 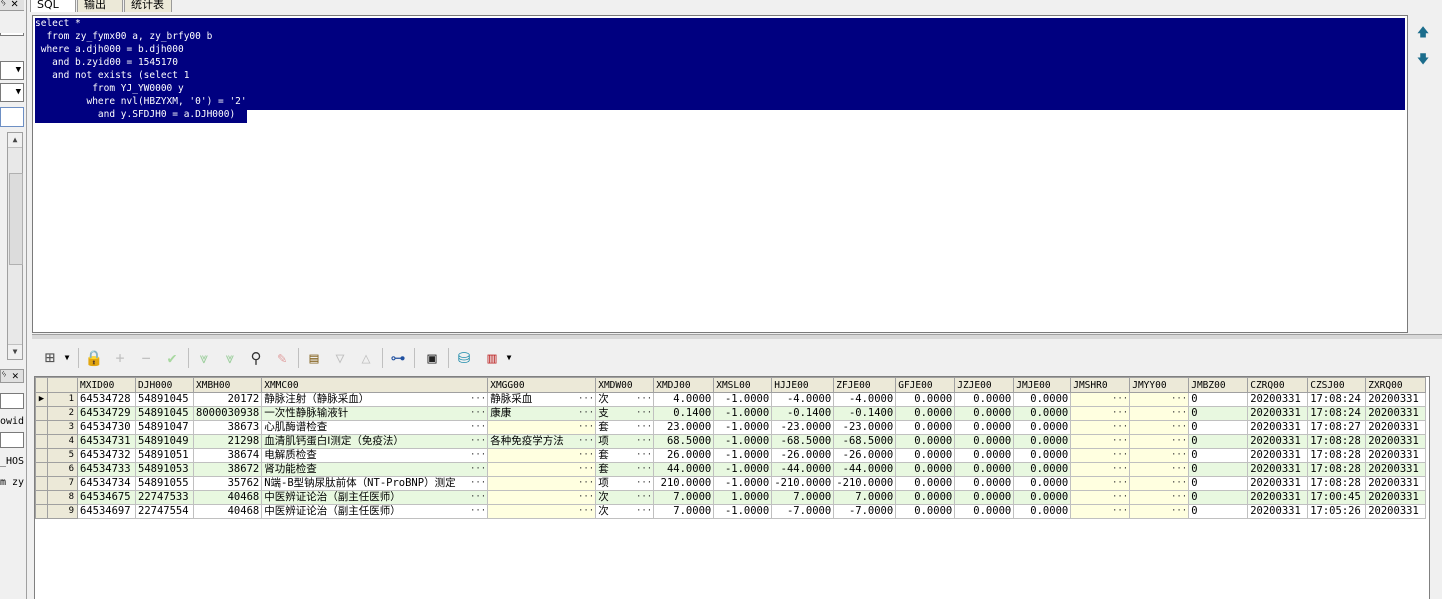 I want to click on tab-sql: SQL, so click(x=53, y=6).